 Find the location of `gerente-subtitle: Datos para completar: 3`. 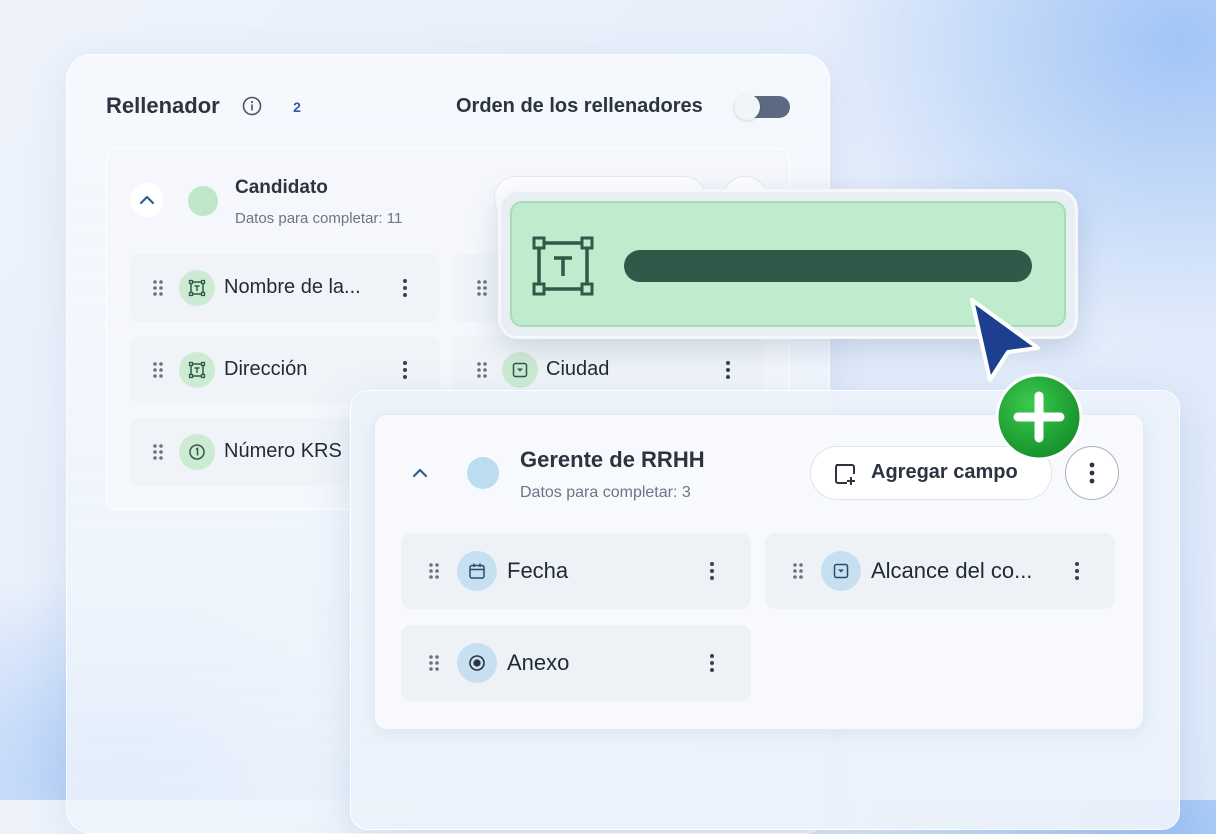

gerente-subtitle: Datos para completar: 3 is located at coordinates (605, 492).